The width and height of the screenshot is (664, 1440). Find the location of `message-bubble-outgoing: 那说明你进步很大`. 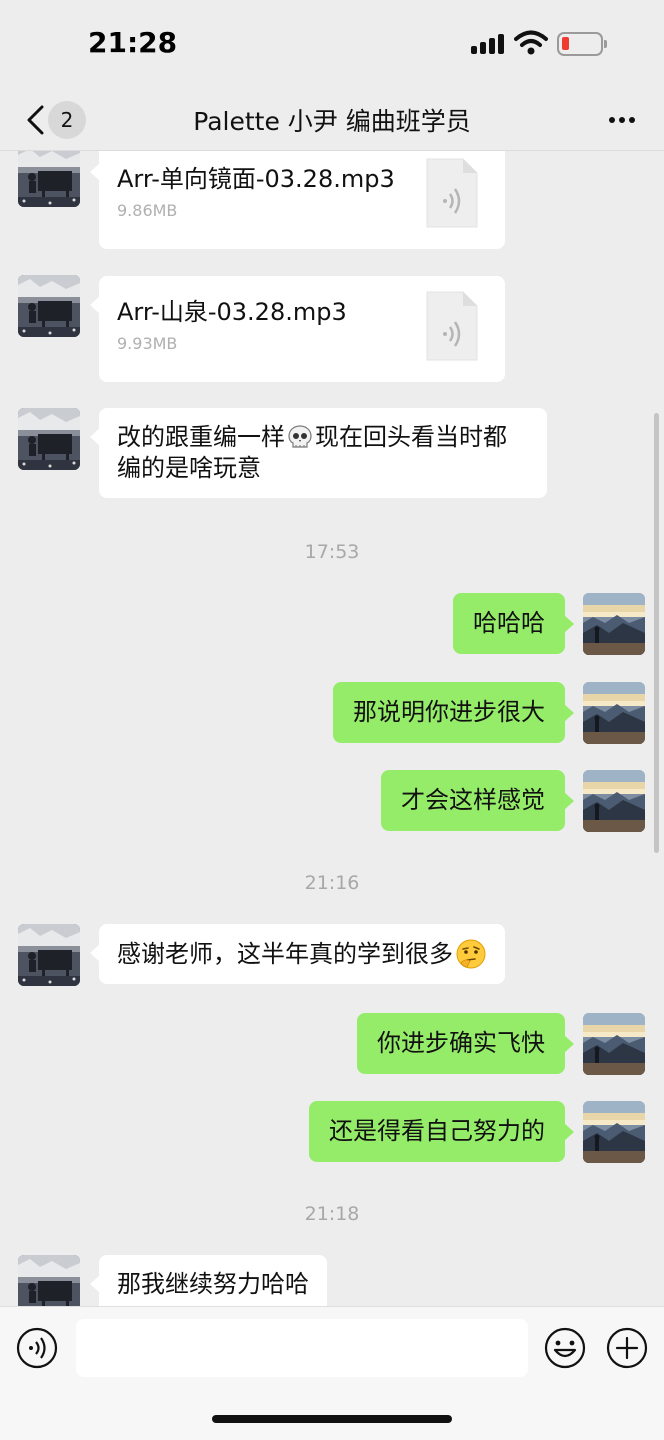

message-bubble-outgoing: 那说明你进步很大 is located at coordinates (453, 712).